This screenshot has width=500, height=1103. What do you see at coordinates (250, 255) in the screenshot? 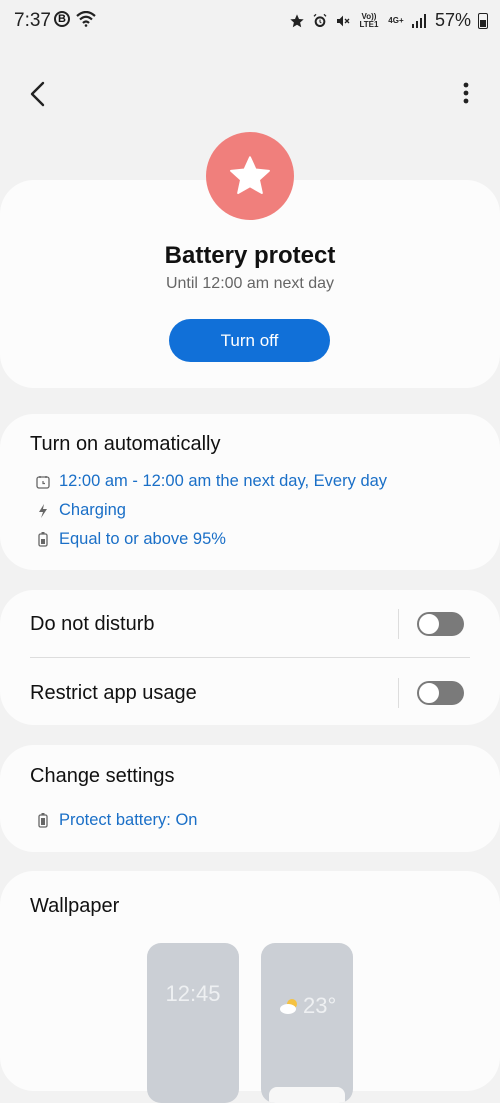
I see `mode-title: Battery protect` at bounding box center [250, 255].